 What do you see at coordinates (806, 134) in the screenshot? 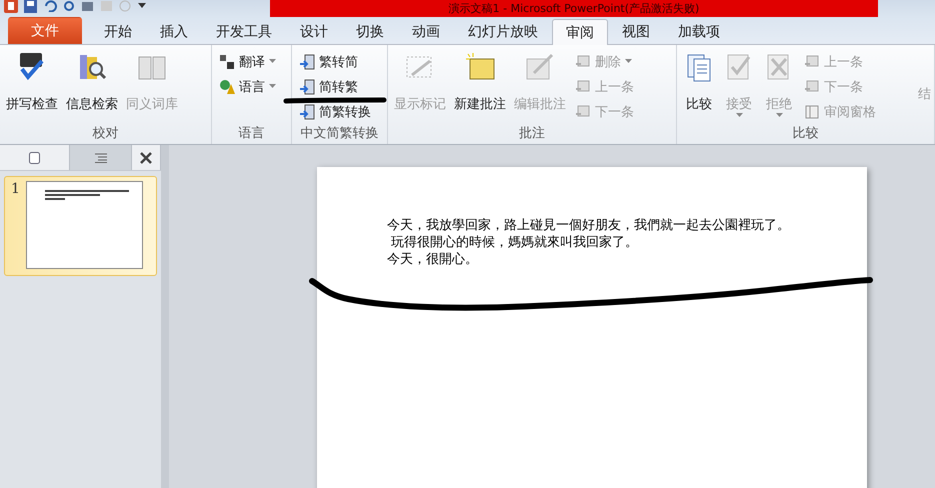
I see `group-label: 比较` at bounding box center [806, 134].